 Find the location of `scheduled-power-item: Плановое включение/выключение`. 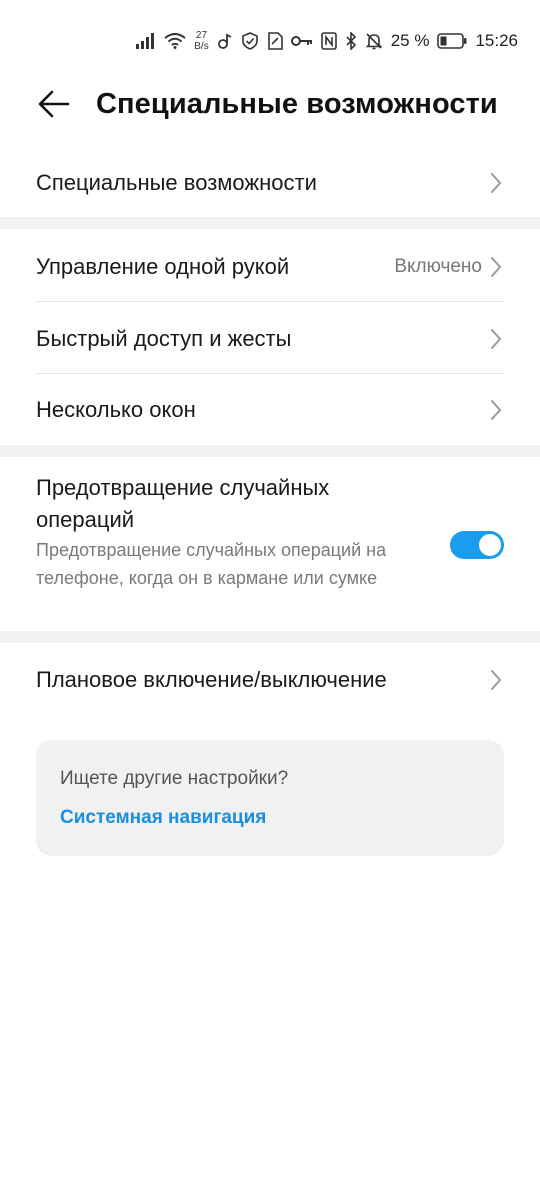

scheduled-power-item: Плановое включение/выключение is located at coordinates (270, 680).